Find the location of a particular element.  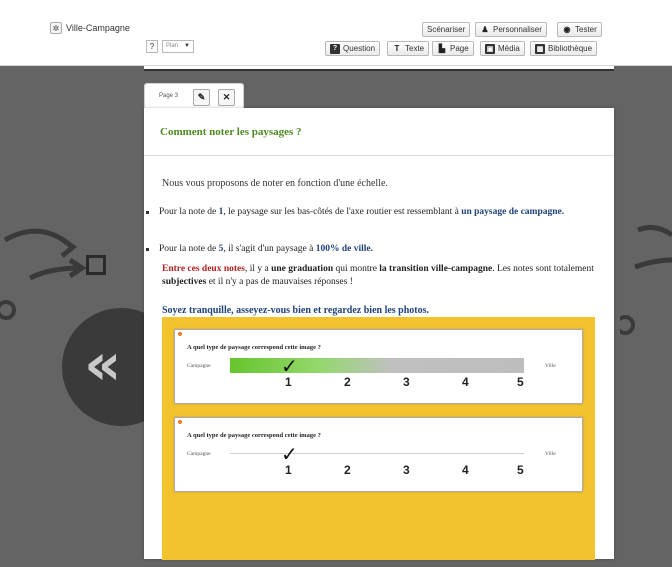

scenarize-button: Scénariser is located at coordinates (446, 29).